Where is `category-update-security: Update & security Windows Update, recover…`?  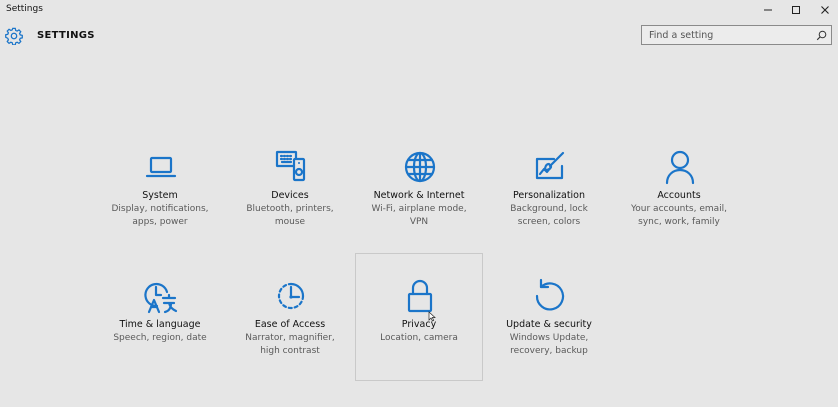
category-update-security: Update & security Windows Update, recover… is located at coordinates (549, 317).